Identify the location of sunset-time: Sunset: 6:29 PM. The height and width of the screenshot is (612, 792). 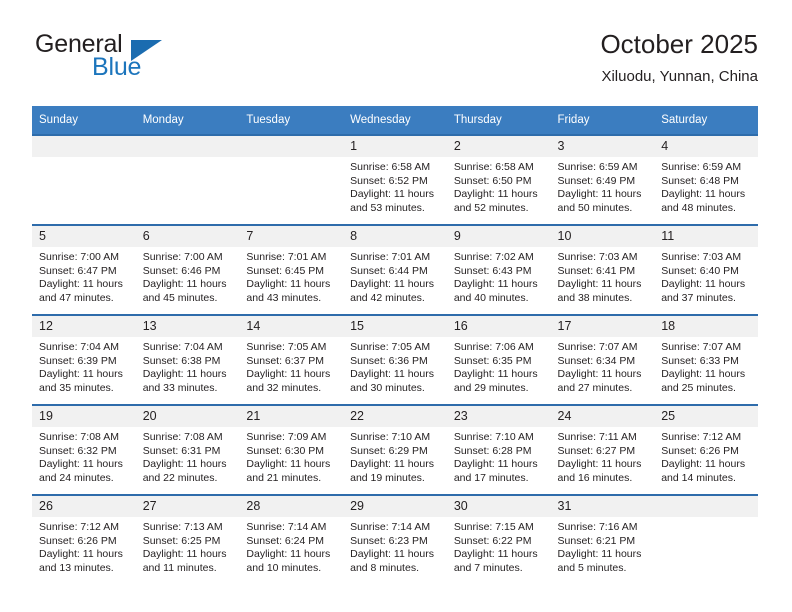
(389, 450).